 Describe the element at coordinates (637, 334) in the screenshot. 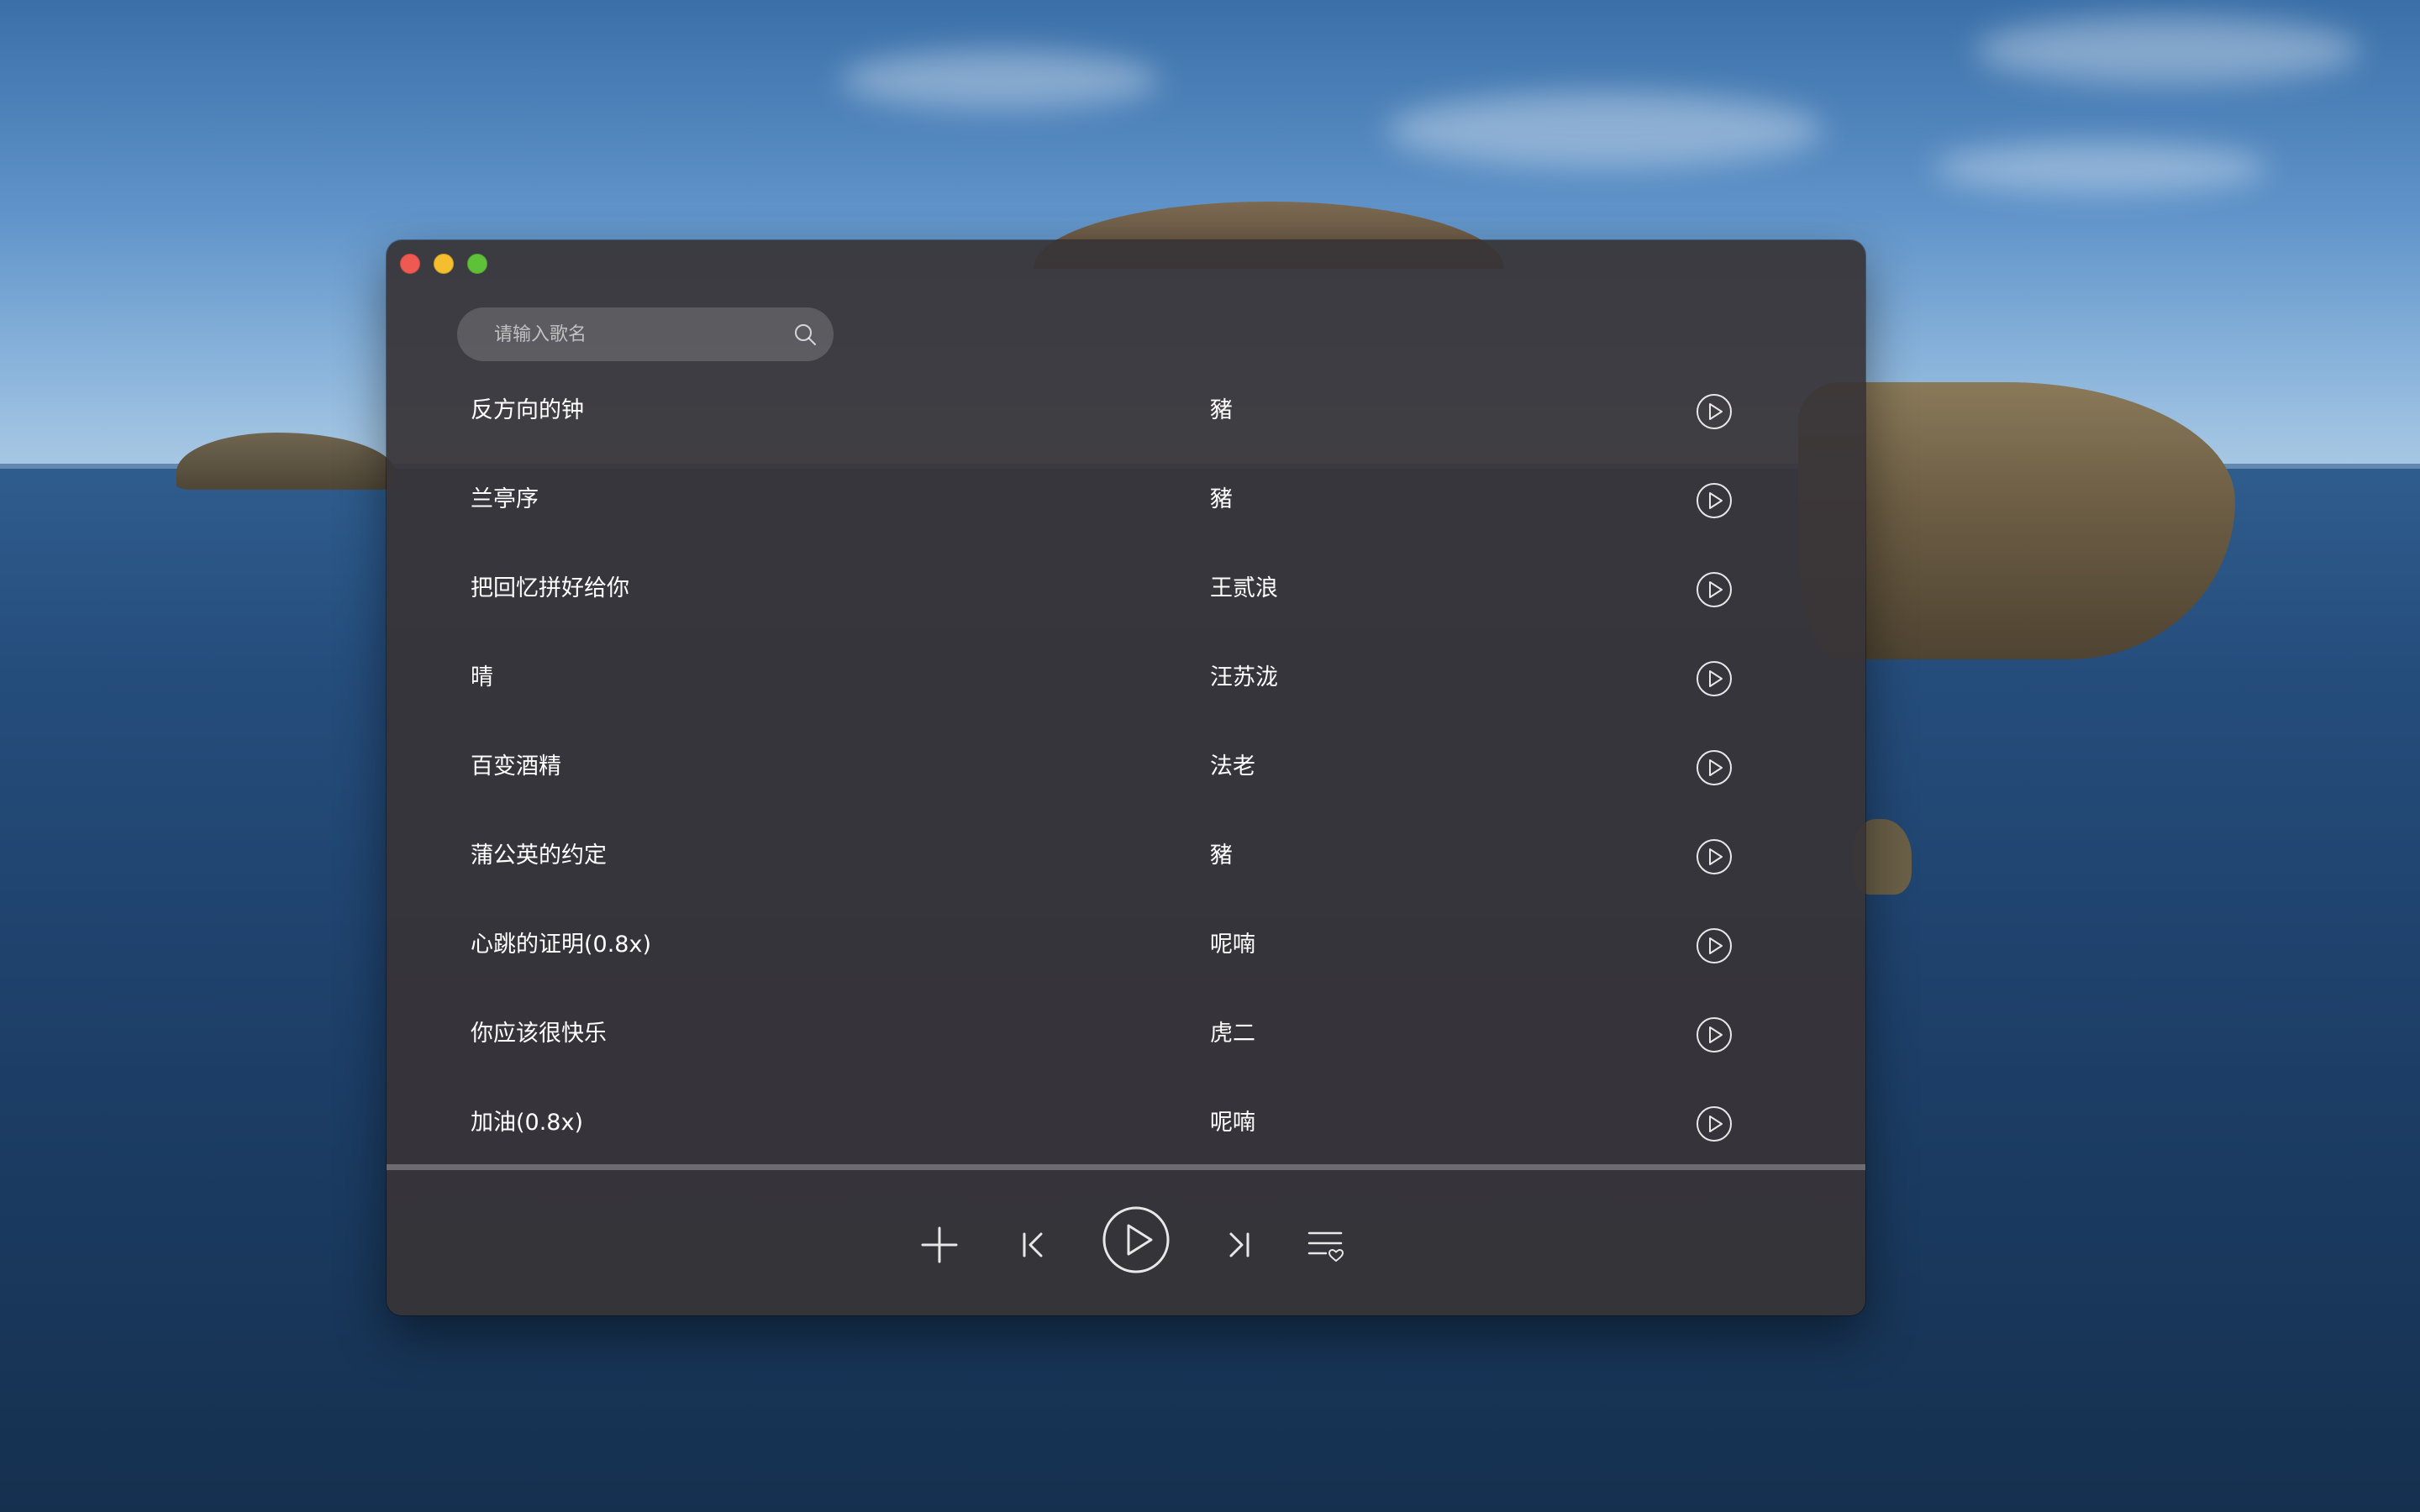

I see `search-input` at that location.